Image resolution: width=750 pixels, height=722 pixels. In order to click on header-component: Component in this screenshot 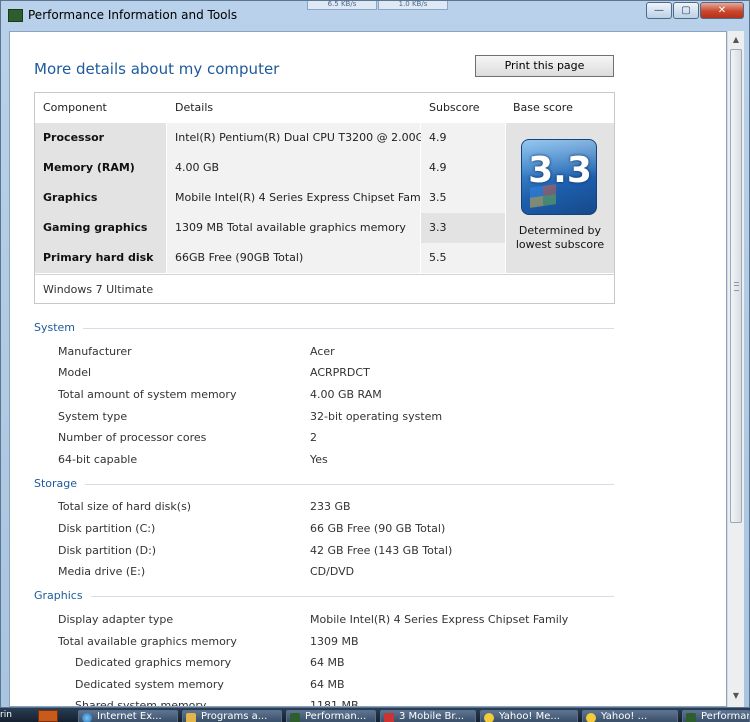, I will do `click(75, 107)`.